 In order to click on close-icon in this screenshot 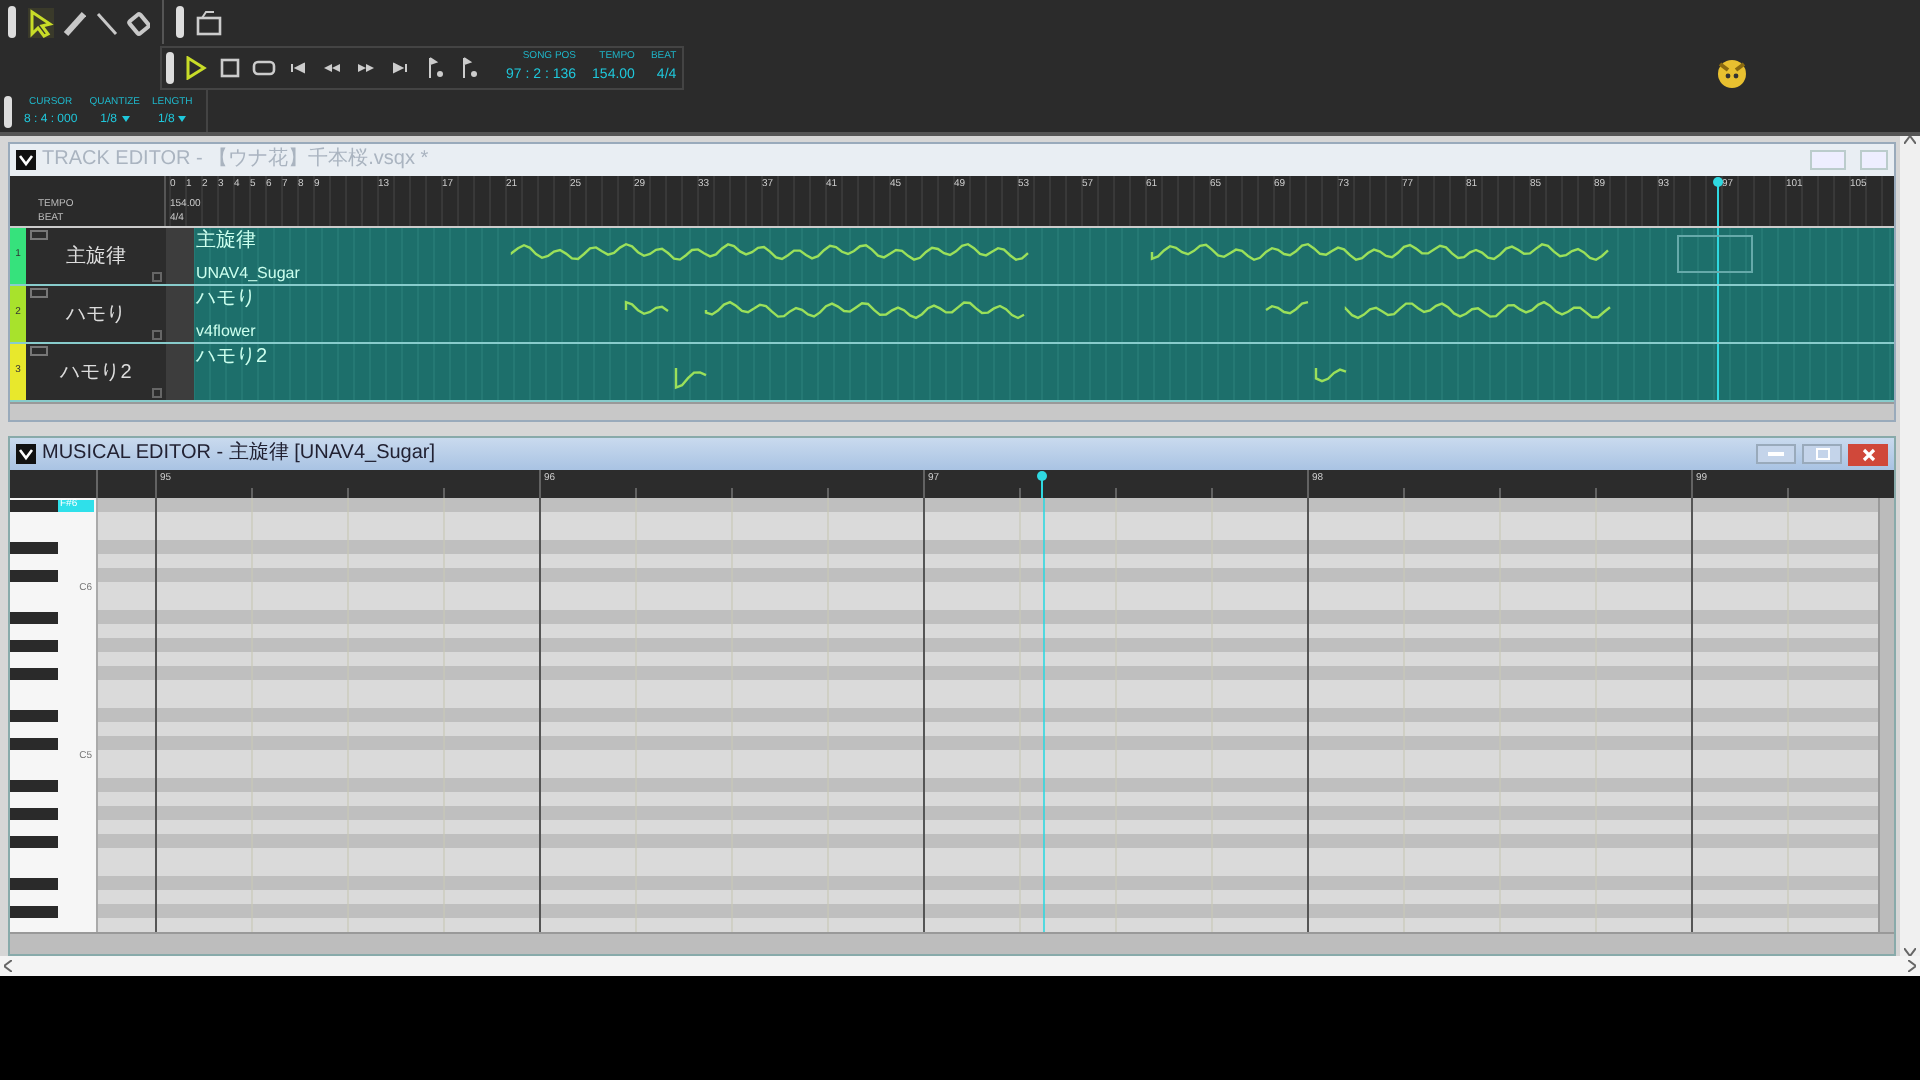, I will do `click(1868, 454)`.